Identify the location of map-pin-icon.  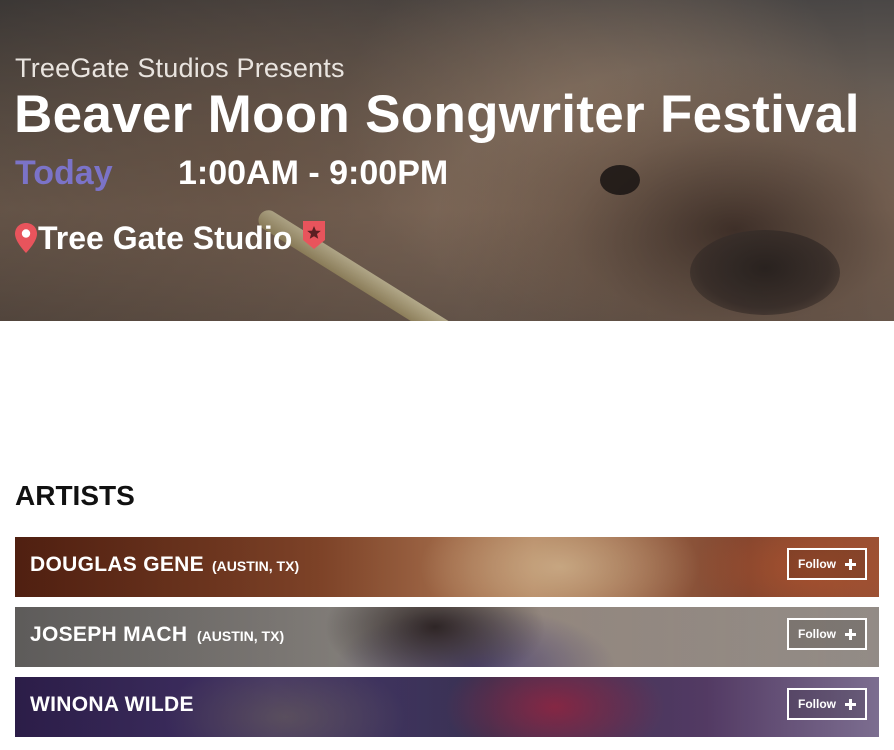
(26, 238).